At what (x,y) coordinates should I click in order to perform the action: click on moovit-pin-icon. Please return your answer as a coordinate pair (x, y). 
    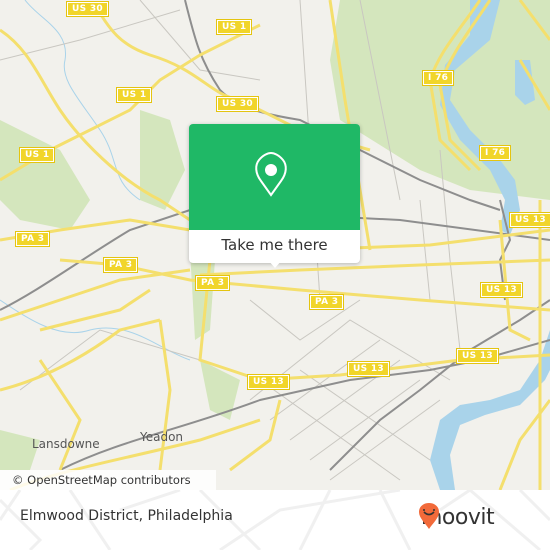
    Looking at the image, I should click on (429, 516).